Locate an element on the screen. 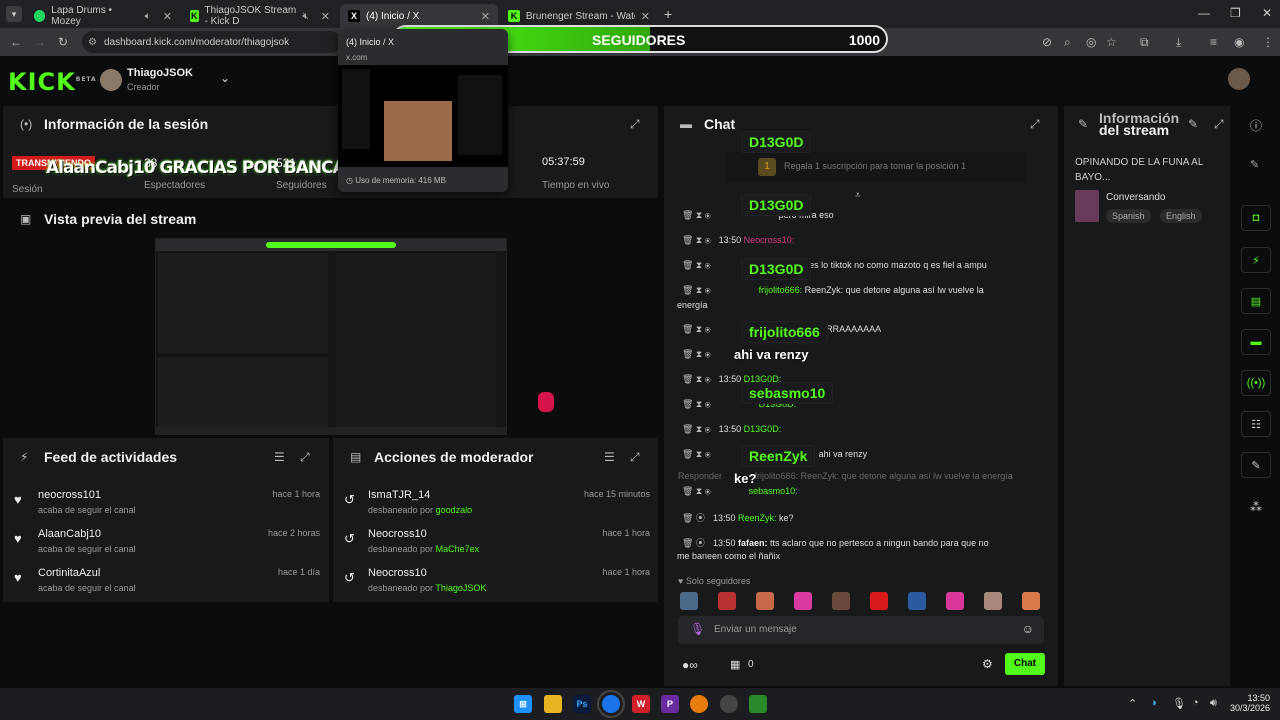  mod-by: goodzalo is located at coordinates (454, 510).